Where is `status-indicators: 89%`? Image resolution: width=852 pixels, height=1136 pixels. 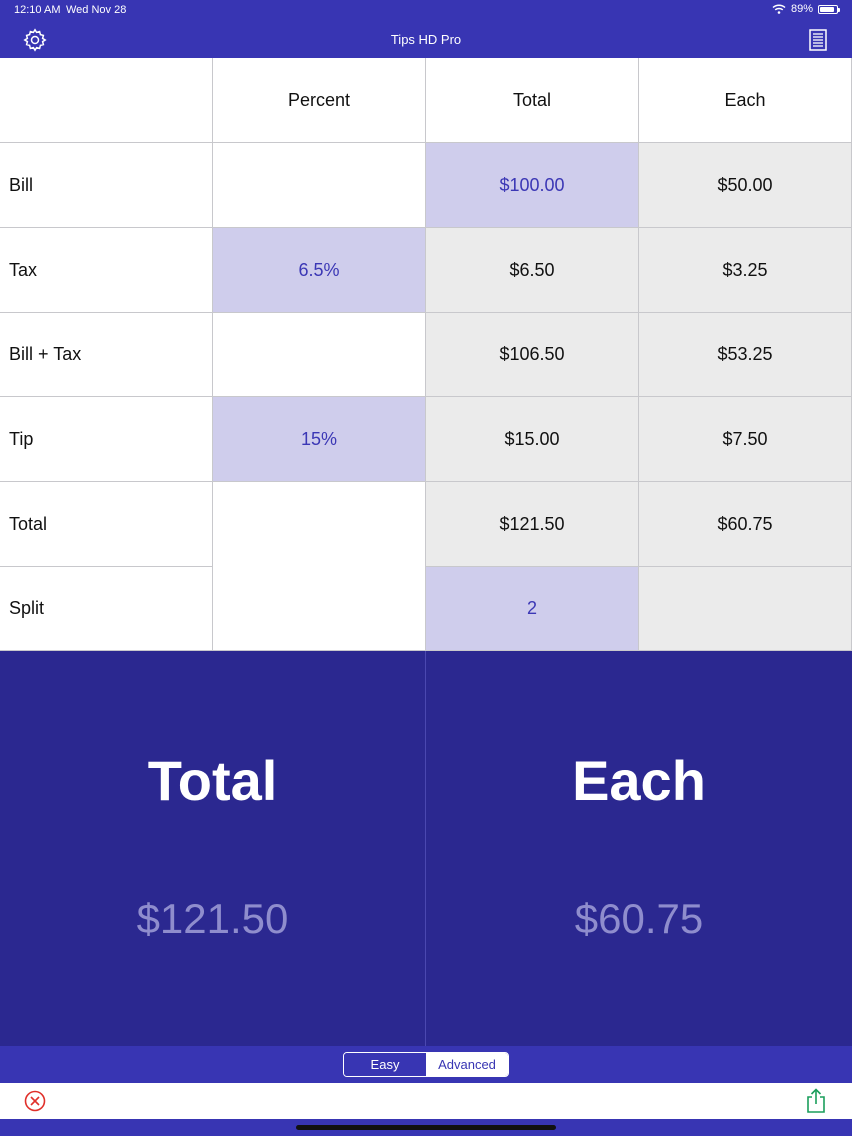
status-indicators: 89% is located at coordinates (806, 9).